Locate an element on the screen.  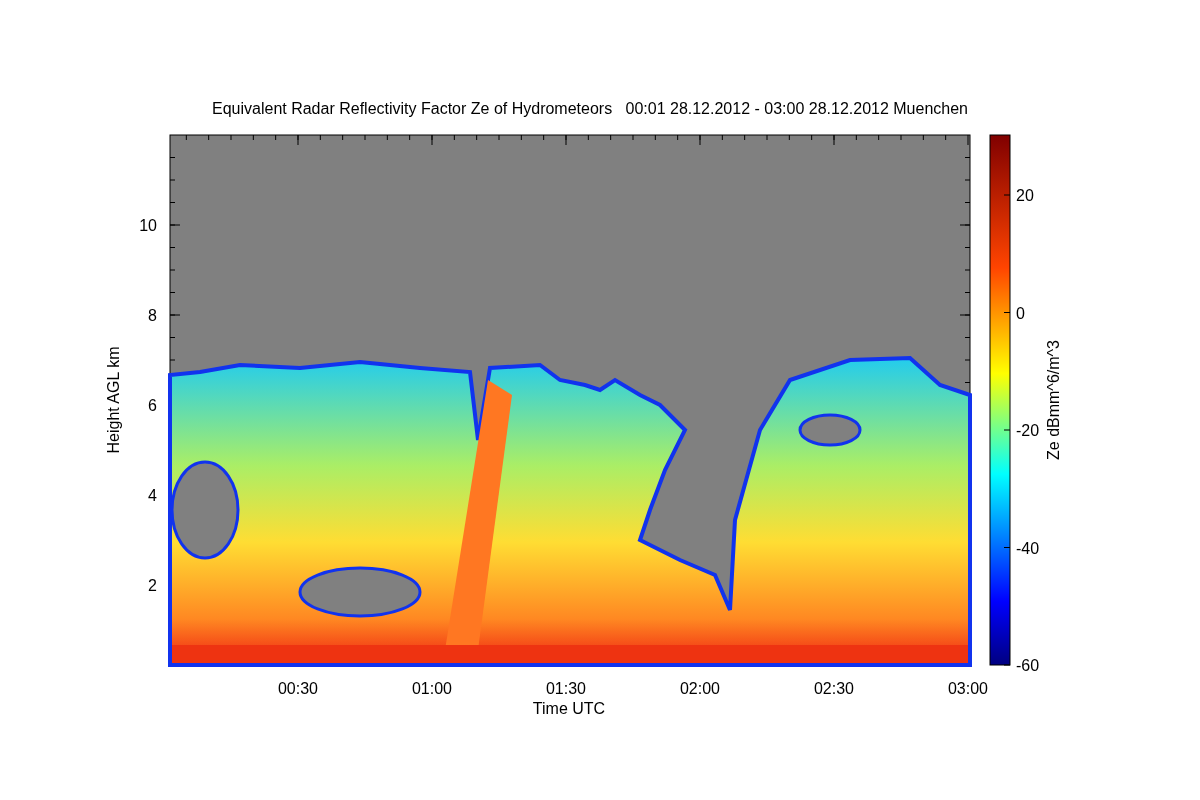
colorbar-tick-label: -40 is located at coordinates (1028, 548).